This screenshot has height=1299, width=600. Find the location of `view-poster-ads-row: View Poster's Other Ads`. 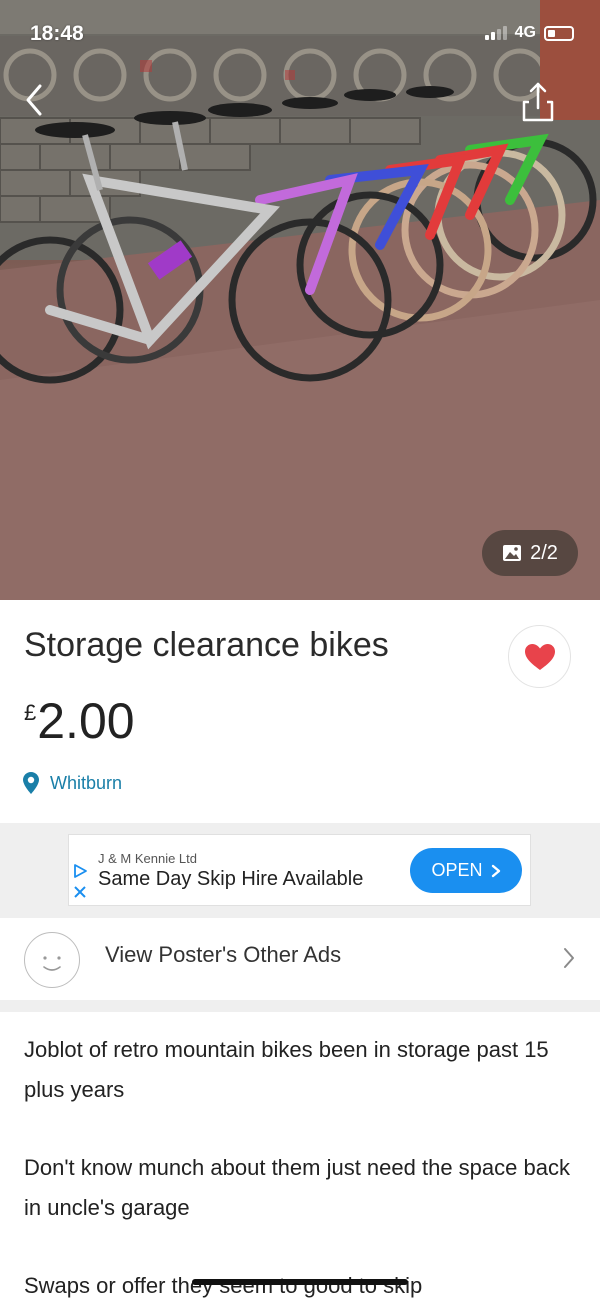

view-poster-ads-row: View Poster's Other Ads is located at coordinates (300, 959).